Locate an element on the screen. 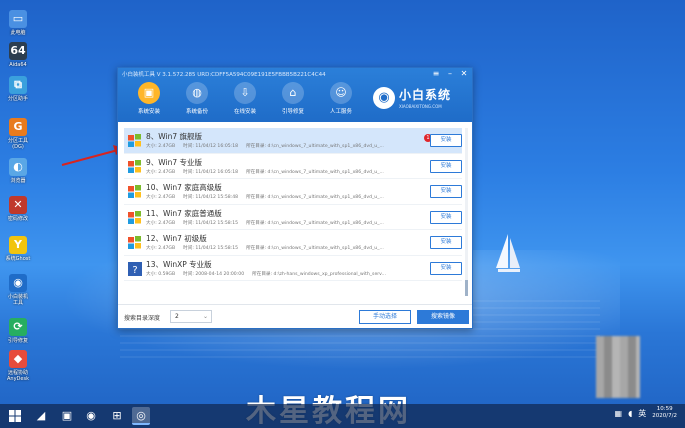 The image size is (685, 428). brand-name: 小白系统 is located at coordinates (425, 95).